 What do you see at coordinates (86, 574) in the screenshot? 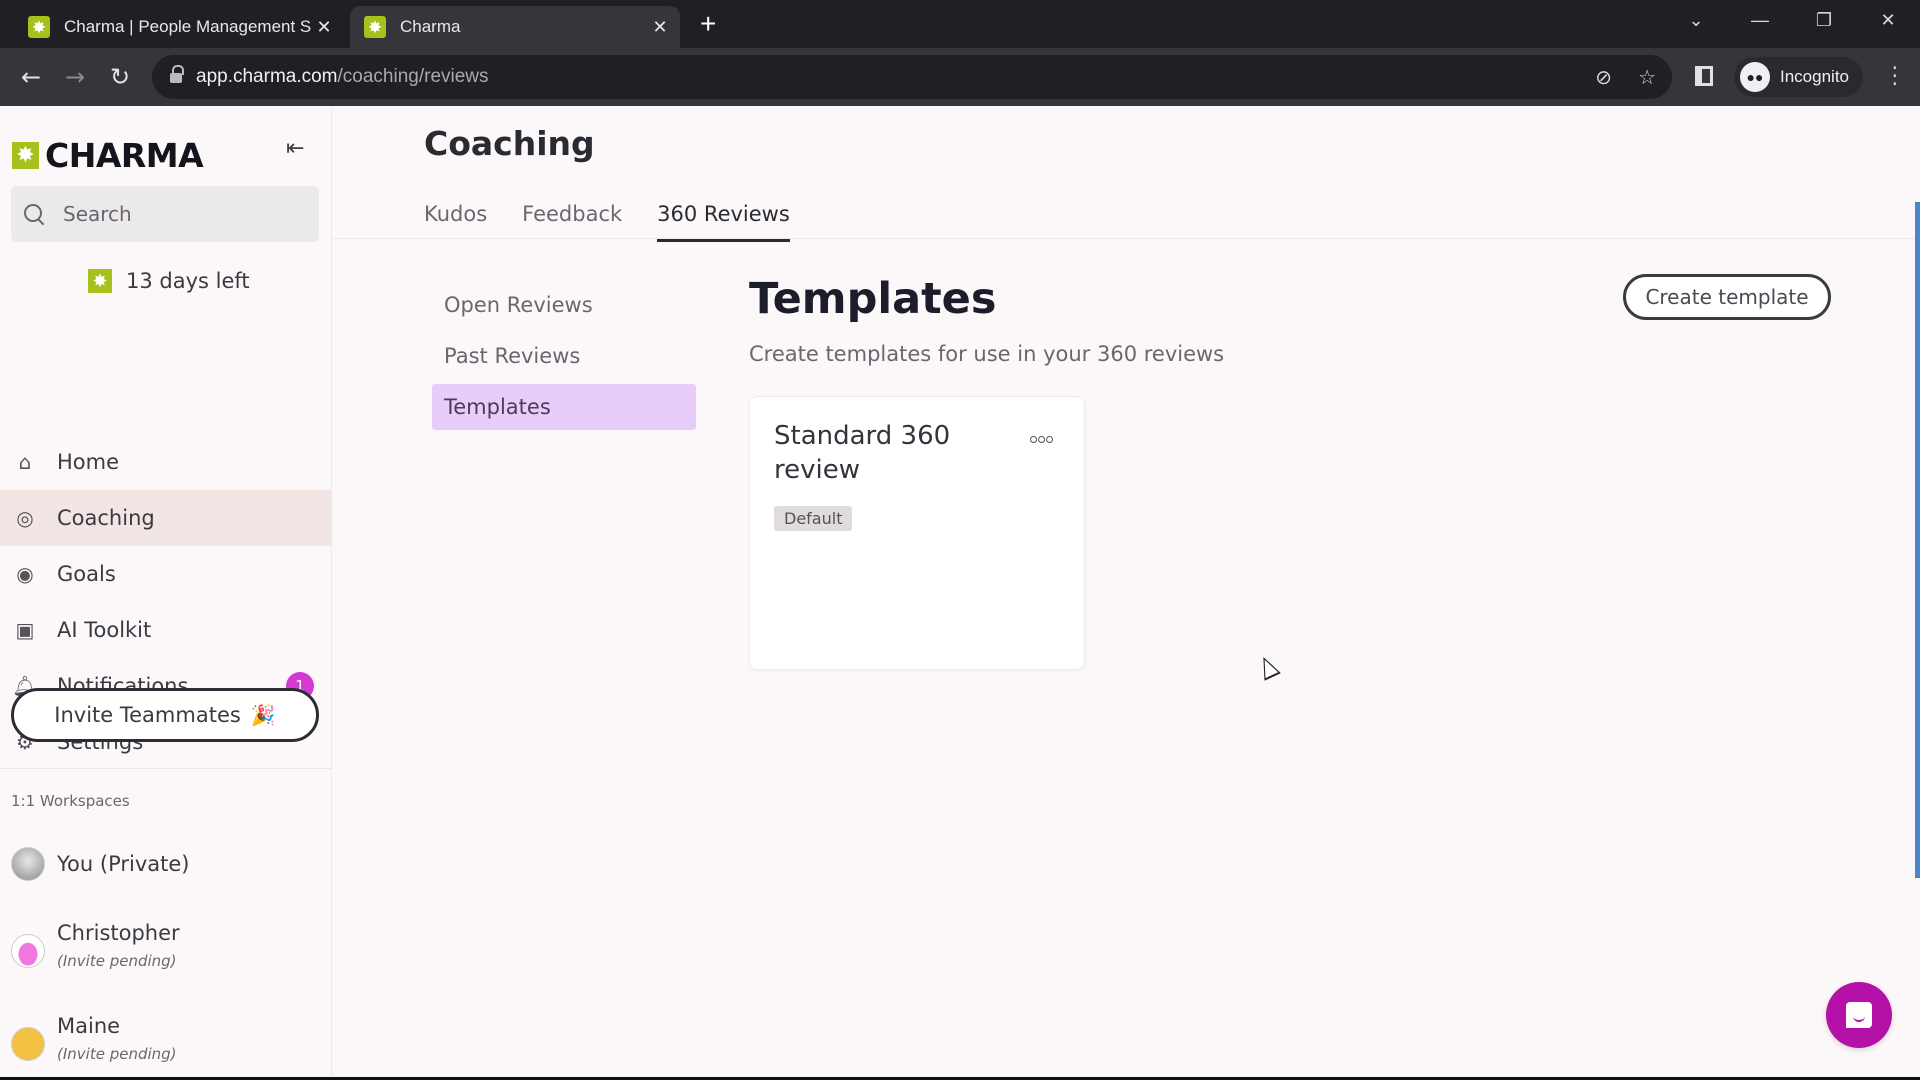
I see `sidebar-item-label: Goals` at bounding box center [86, 574].